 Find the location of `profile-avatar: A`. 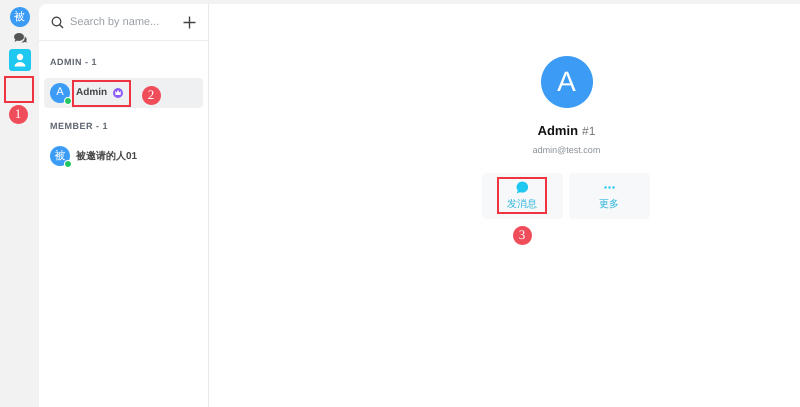

profile-avatar: A is located at coordinates (566, 82).